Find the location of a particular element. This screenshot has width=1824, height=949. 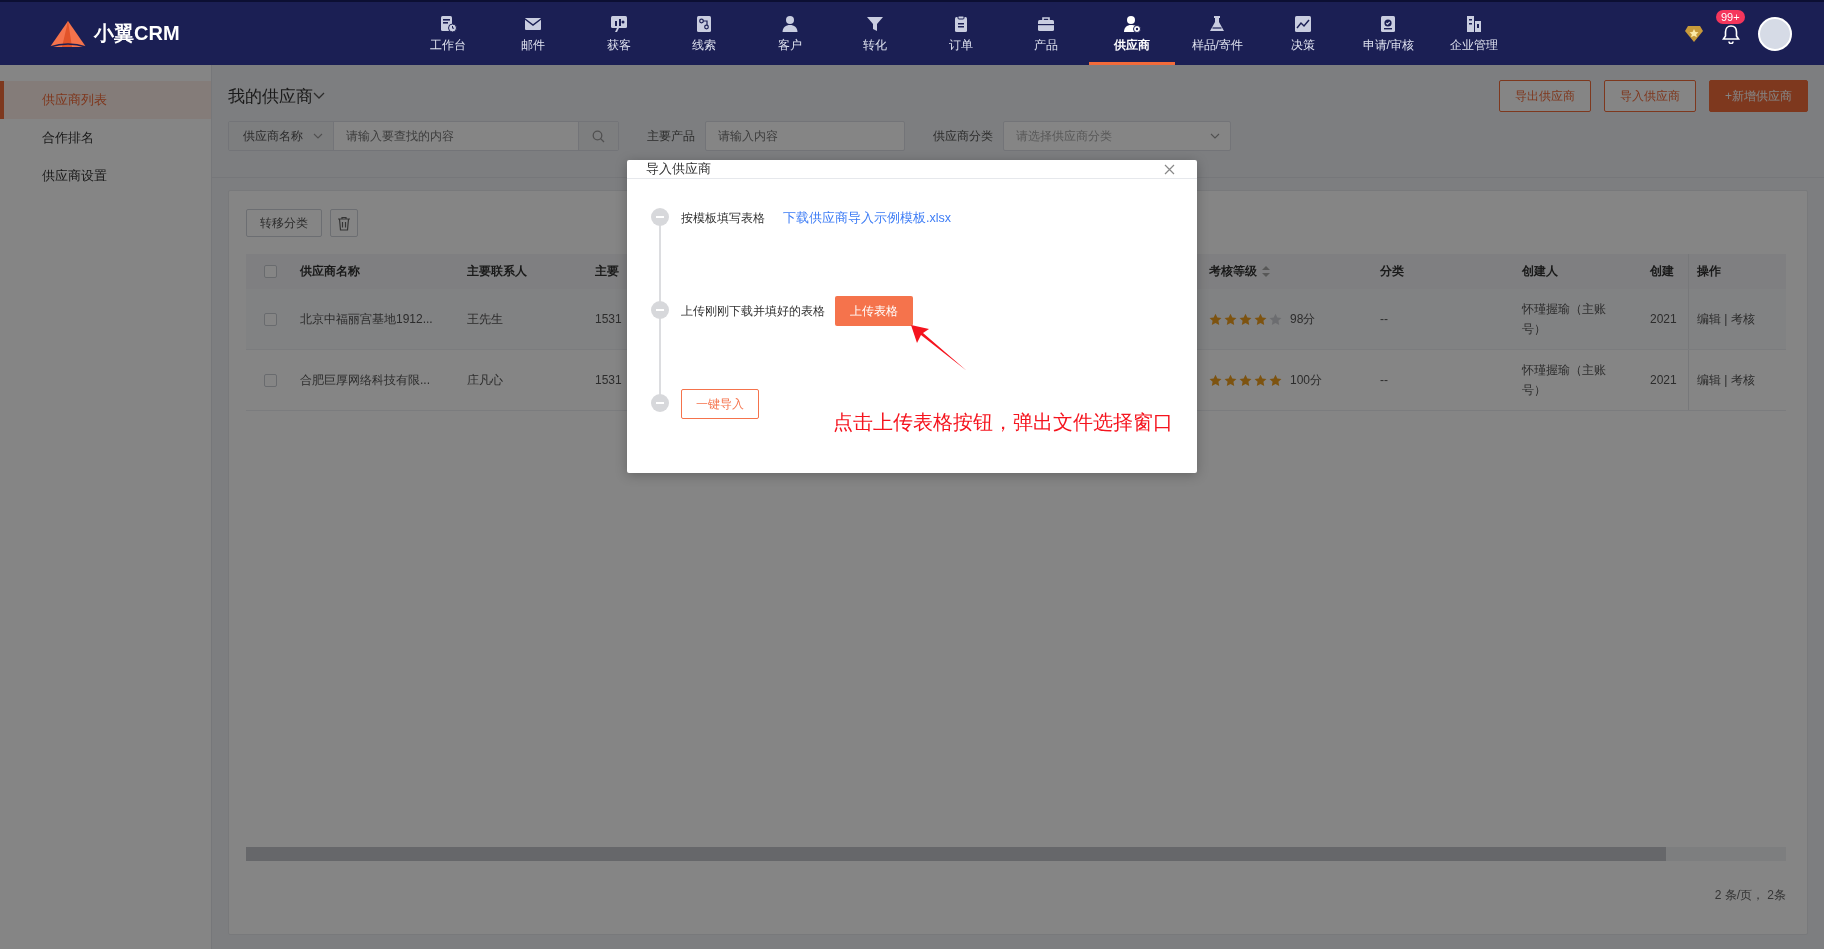

score: 98分 is located at coordinates (1303, 319).